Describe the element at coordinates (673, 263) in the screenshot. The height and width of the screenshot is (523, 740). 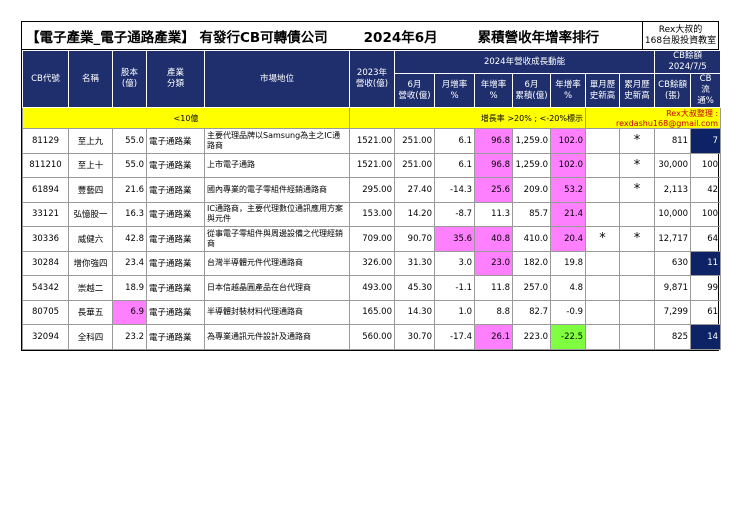
I see `cell-cbbal: 630` at that location.